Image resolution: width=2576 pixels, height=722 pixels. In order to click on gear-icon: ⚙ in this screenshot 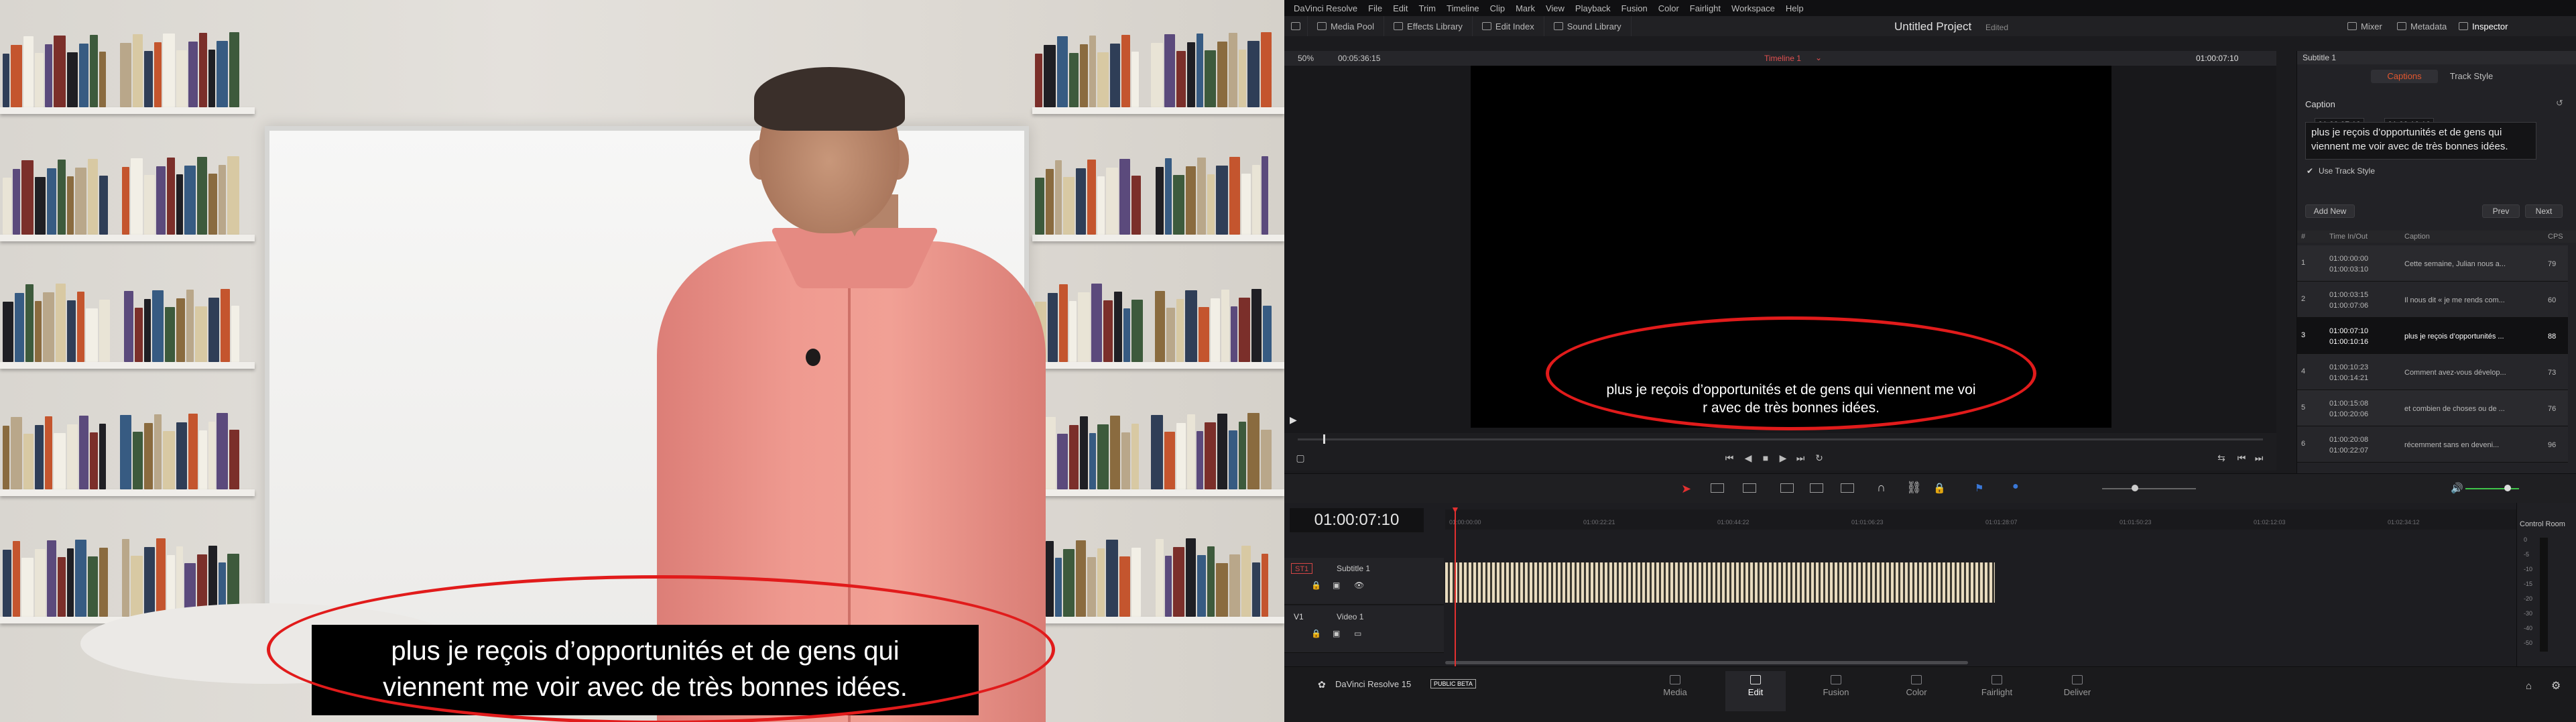, I will do `click(2556, 686)`.